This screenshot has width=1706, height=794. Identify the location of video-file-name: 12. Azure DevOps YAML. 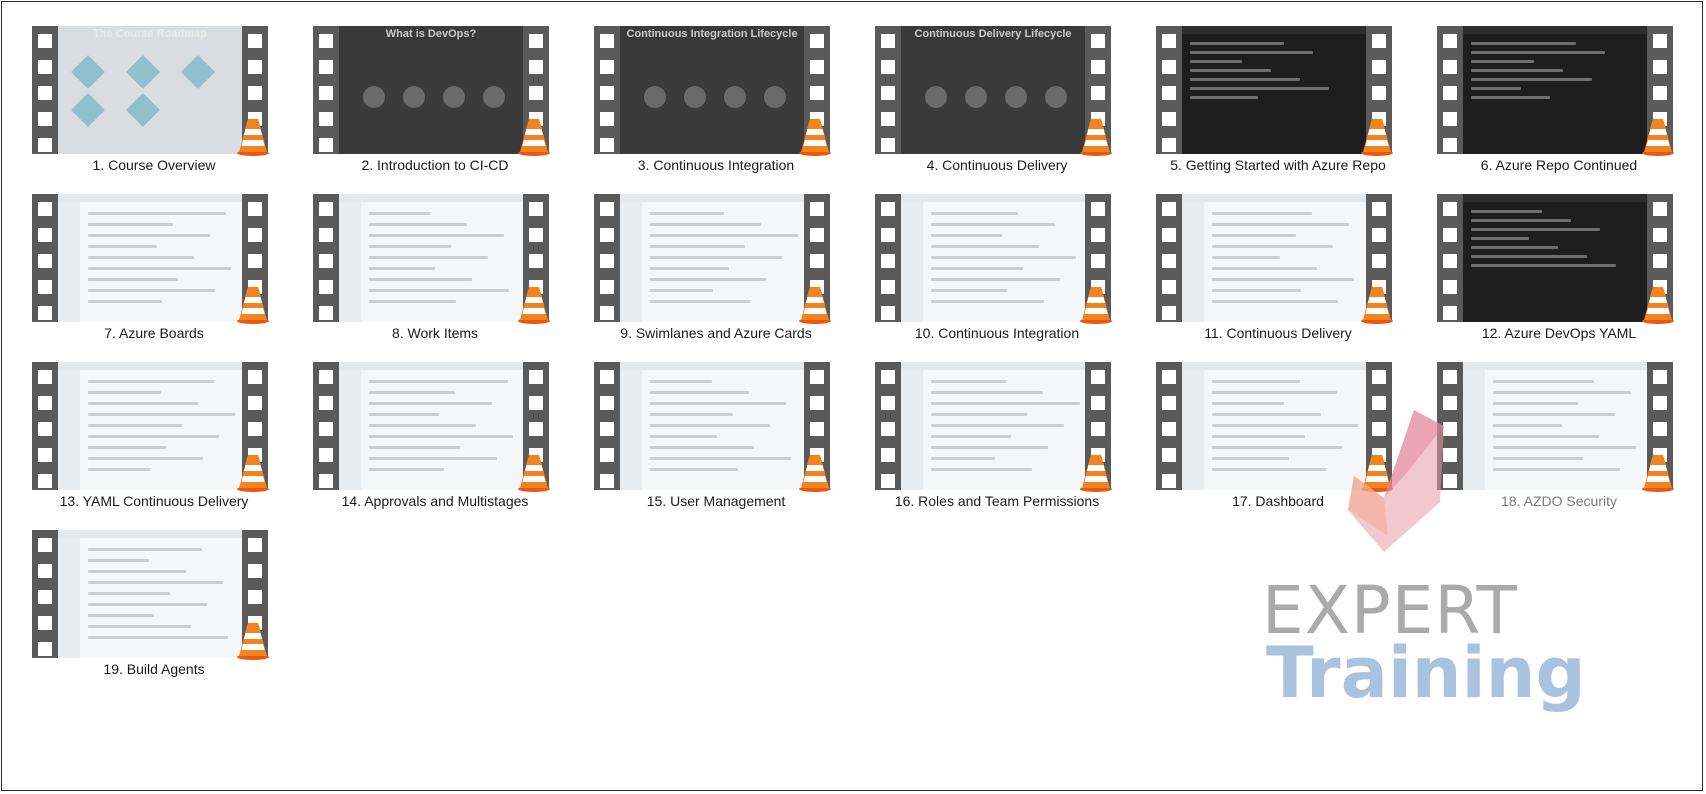
(1559, 333).